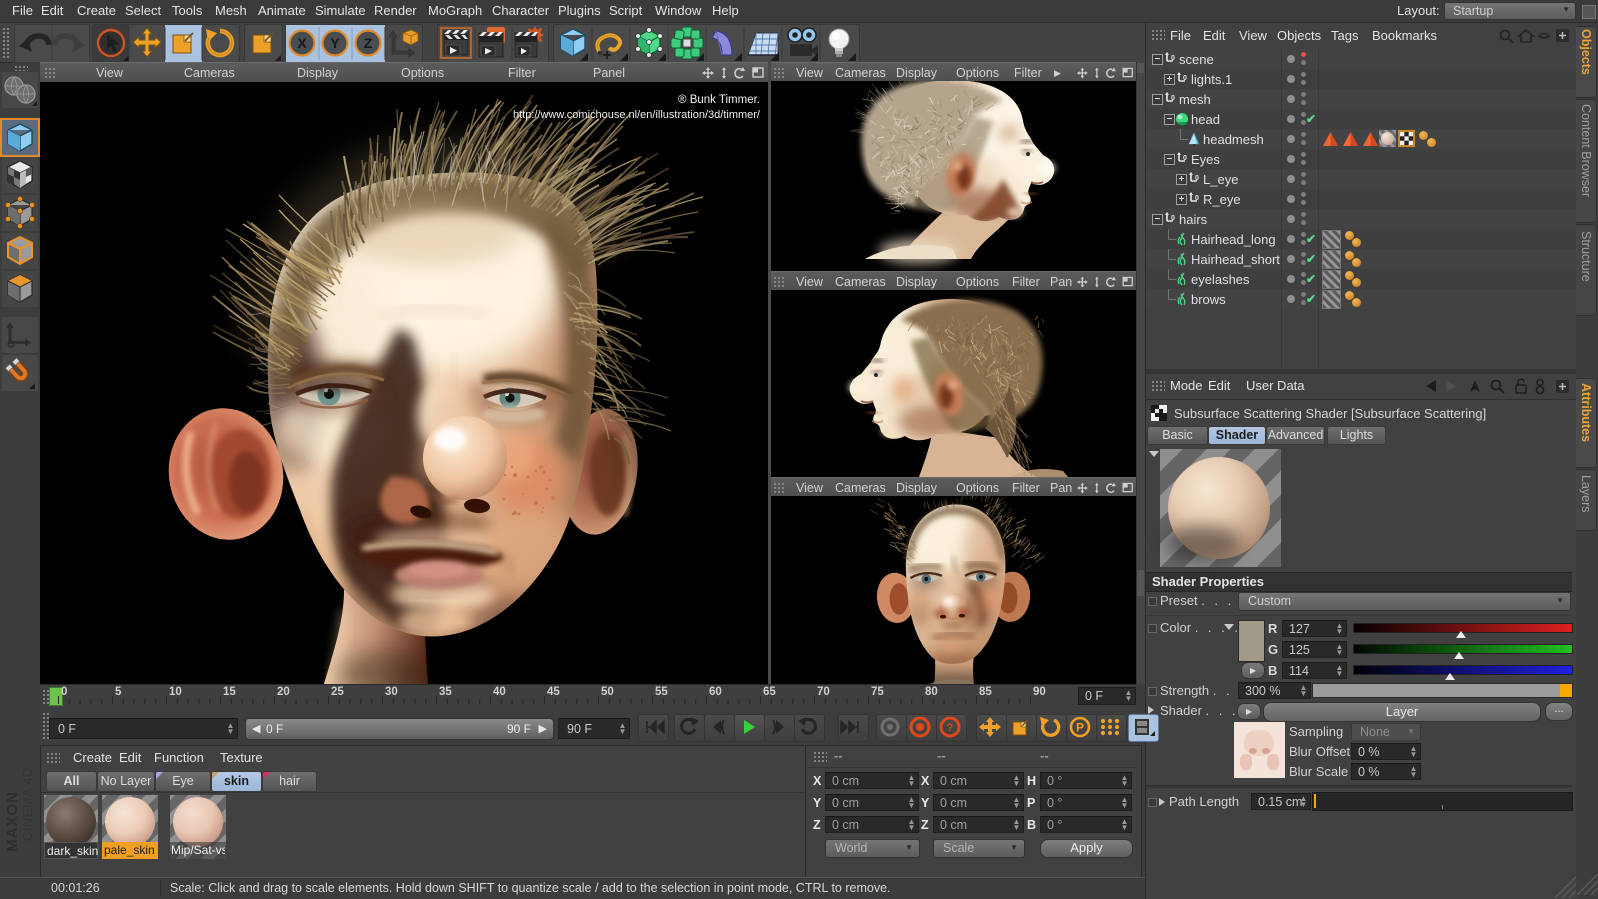 The image size is (1598, 899). I want to click on svg-text: P, so click(1080, 728).